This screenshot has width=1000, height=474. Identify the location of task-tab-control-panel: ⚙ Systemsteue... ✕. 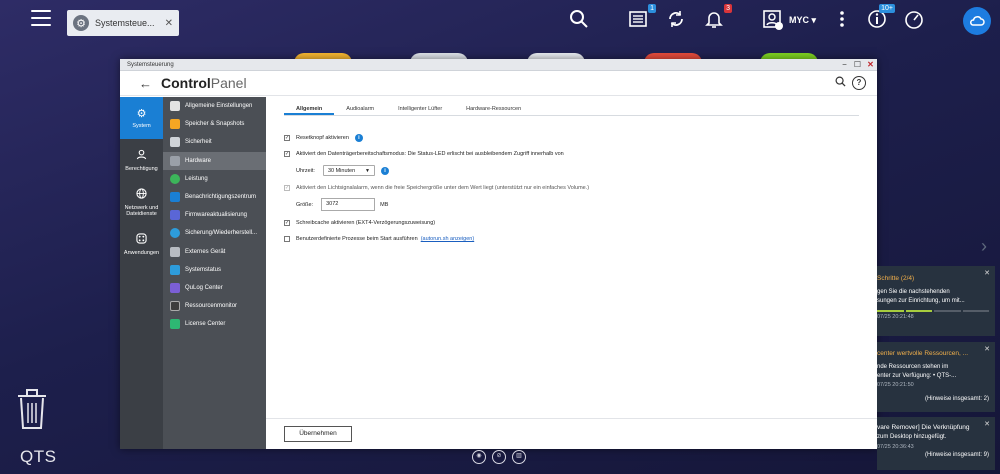
(123, 23).